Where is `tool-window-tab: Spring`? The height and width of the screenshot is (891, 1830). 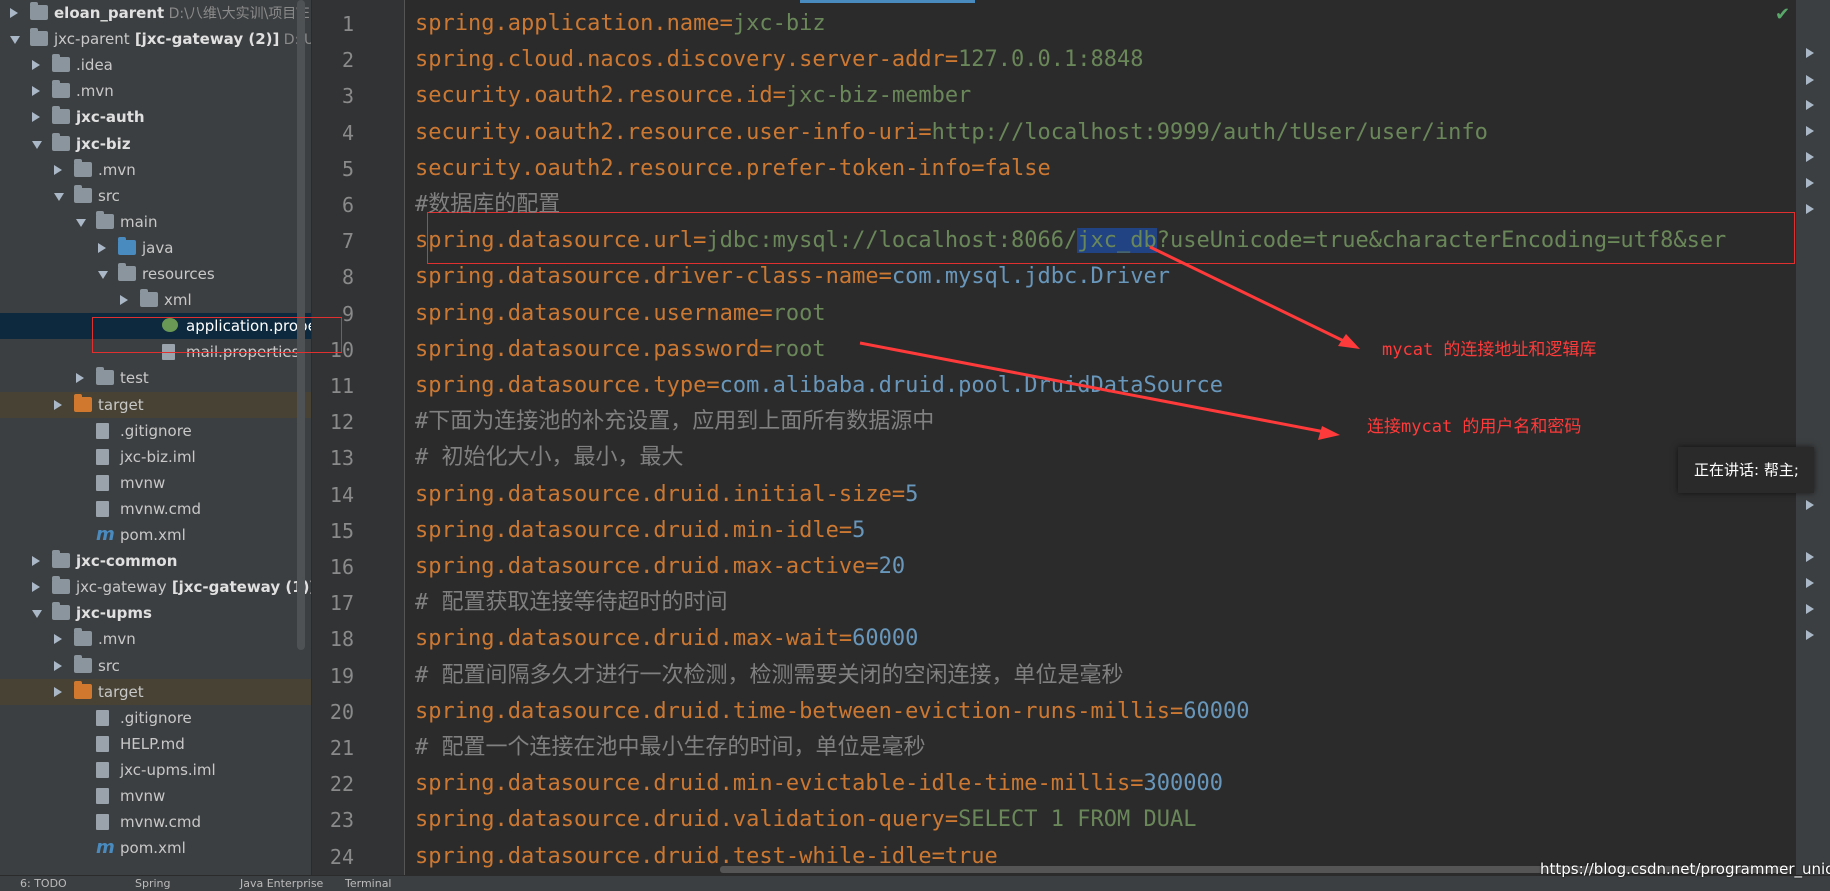
tool-window-tab: Spring is located at coordinates (153, 883).